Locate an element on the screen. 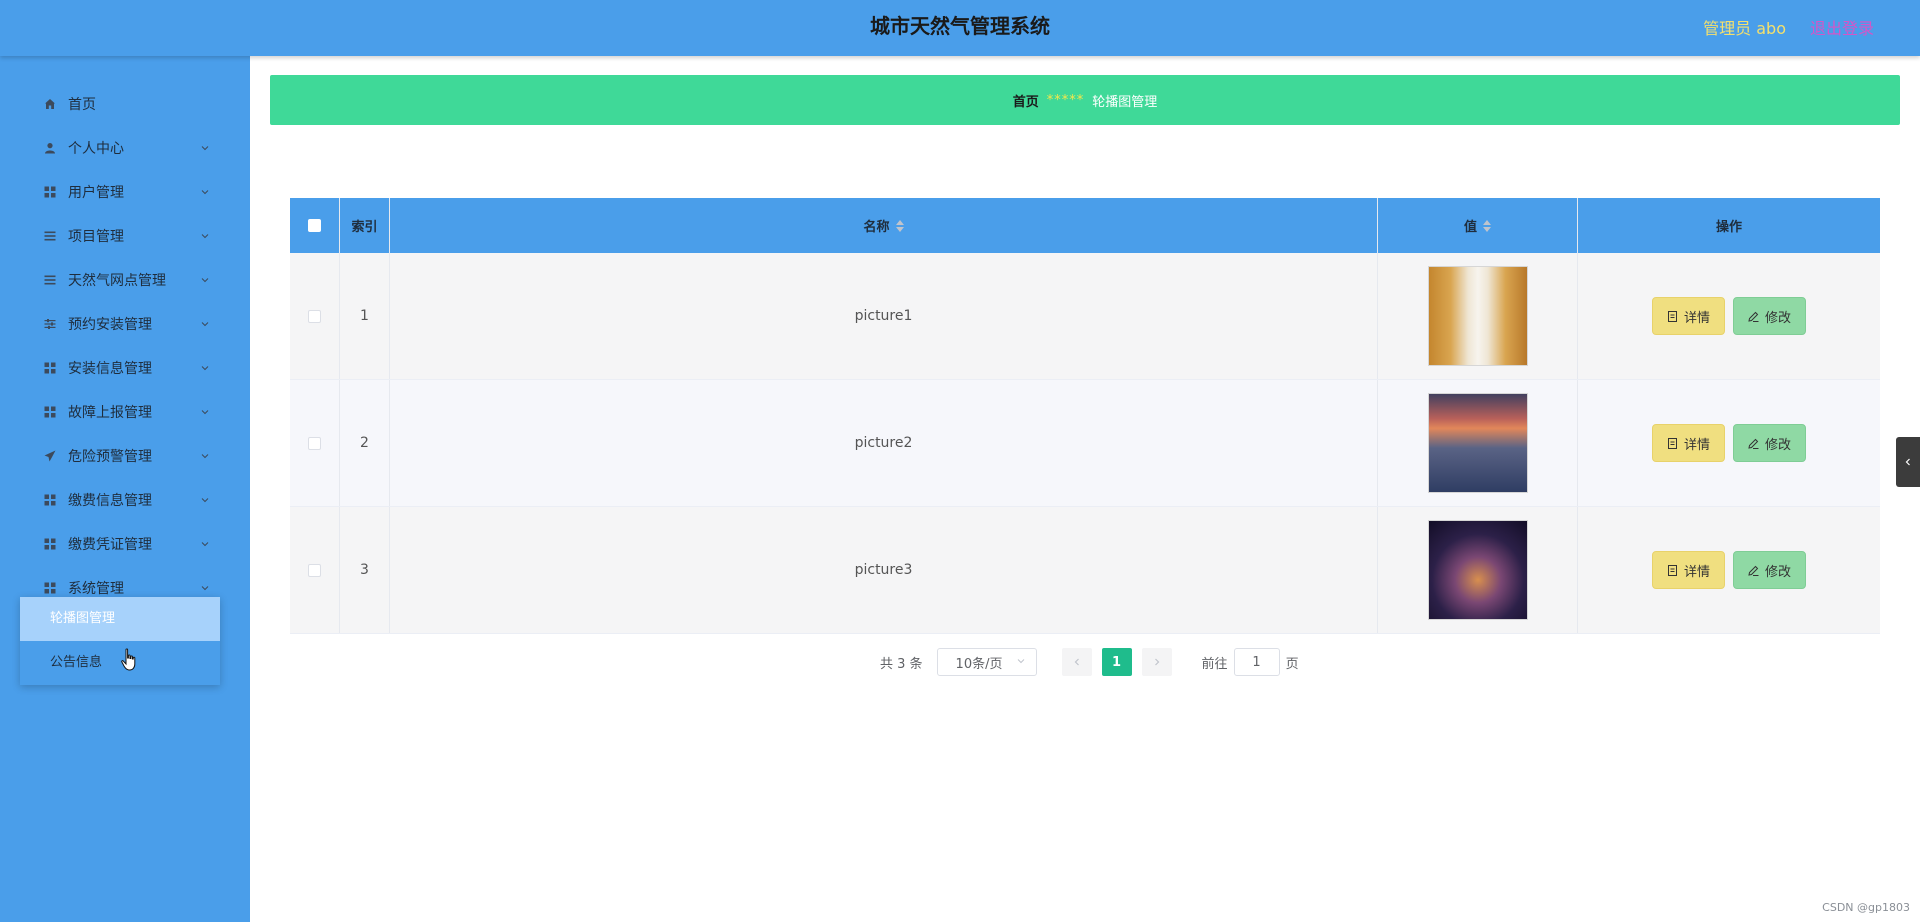 The image size is (1920, 922). row-ops: 详情 修改 is located at coordinates (1729, 316).